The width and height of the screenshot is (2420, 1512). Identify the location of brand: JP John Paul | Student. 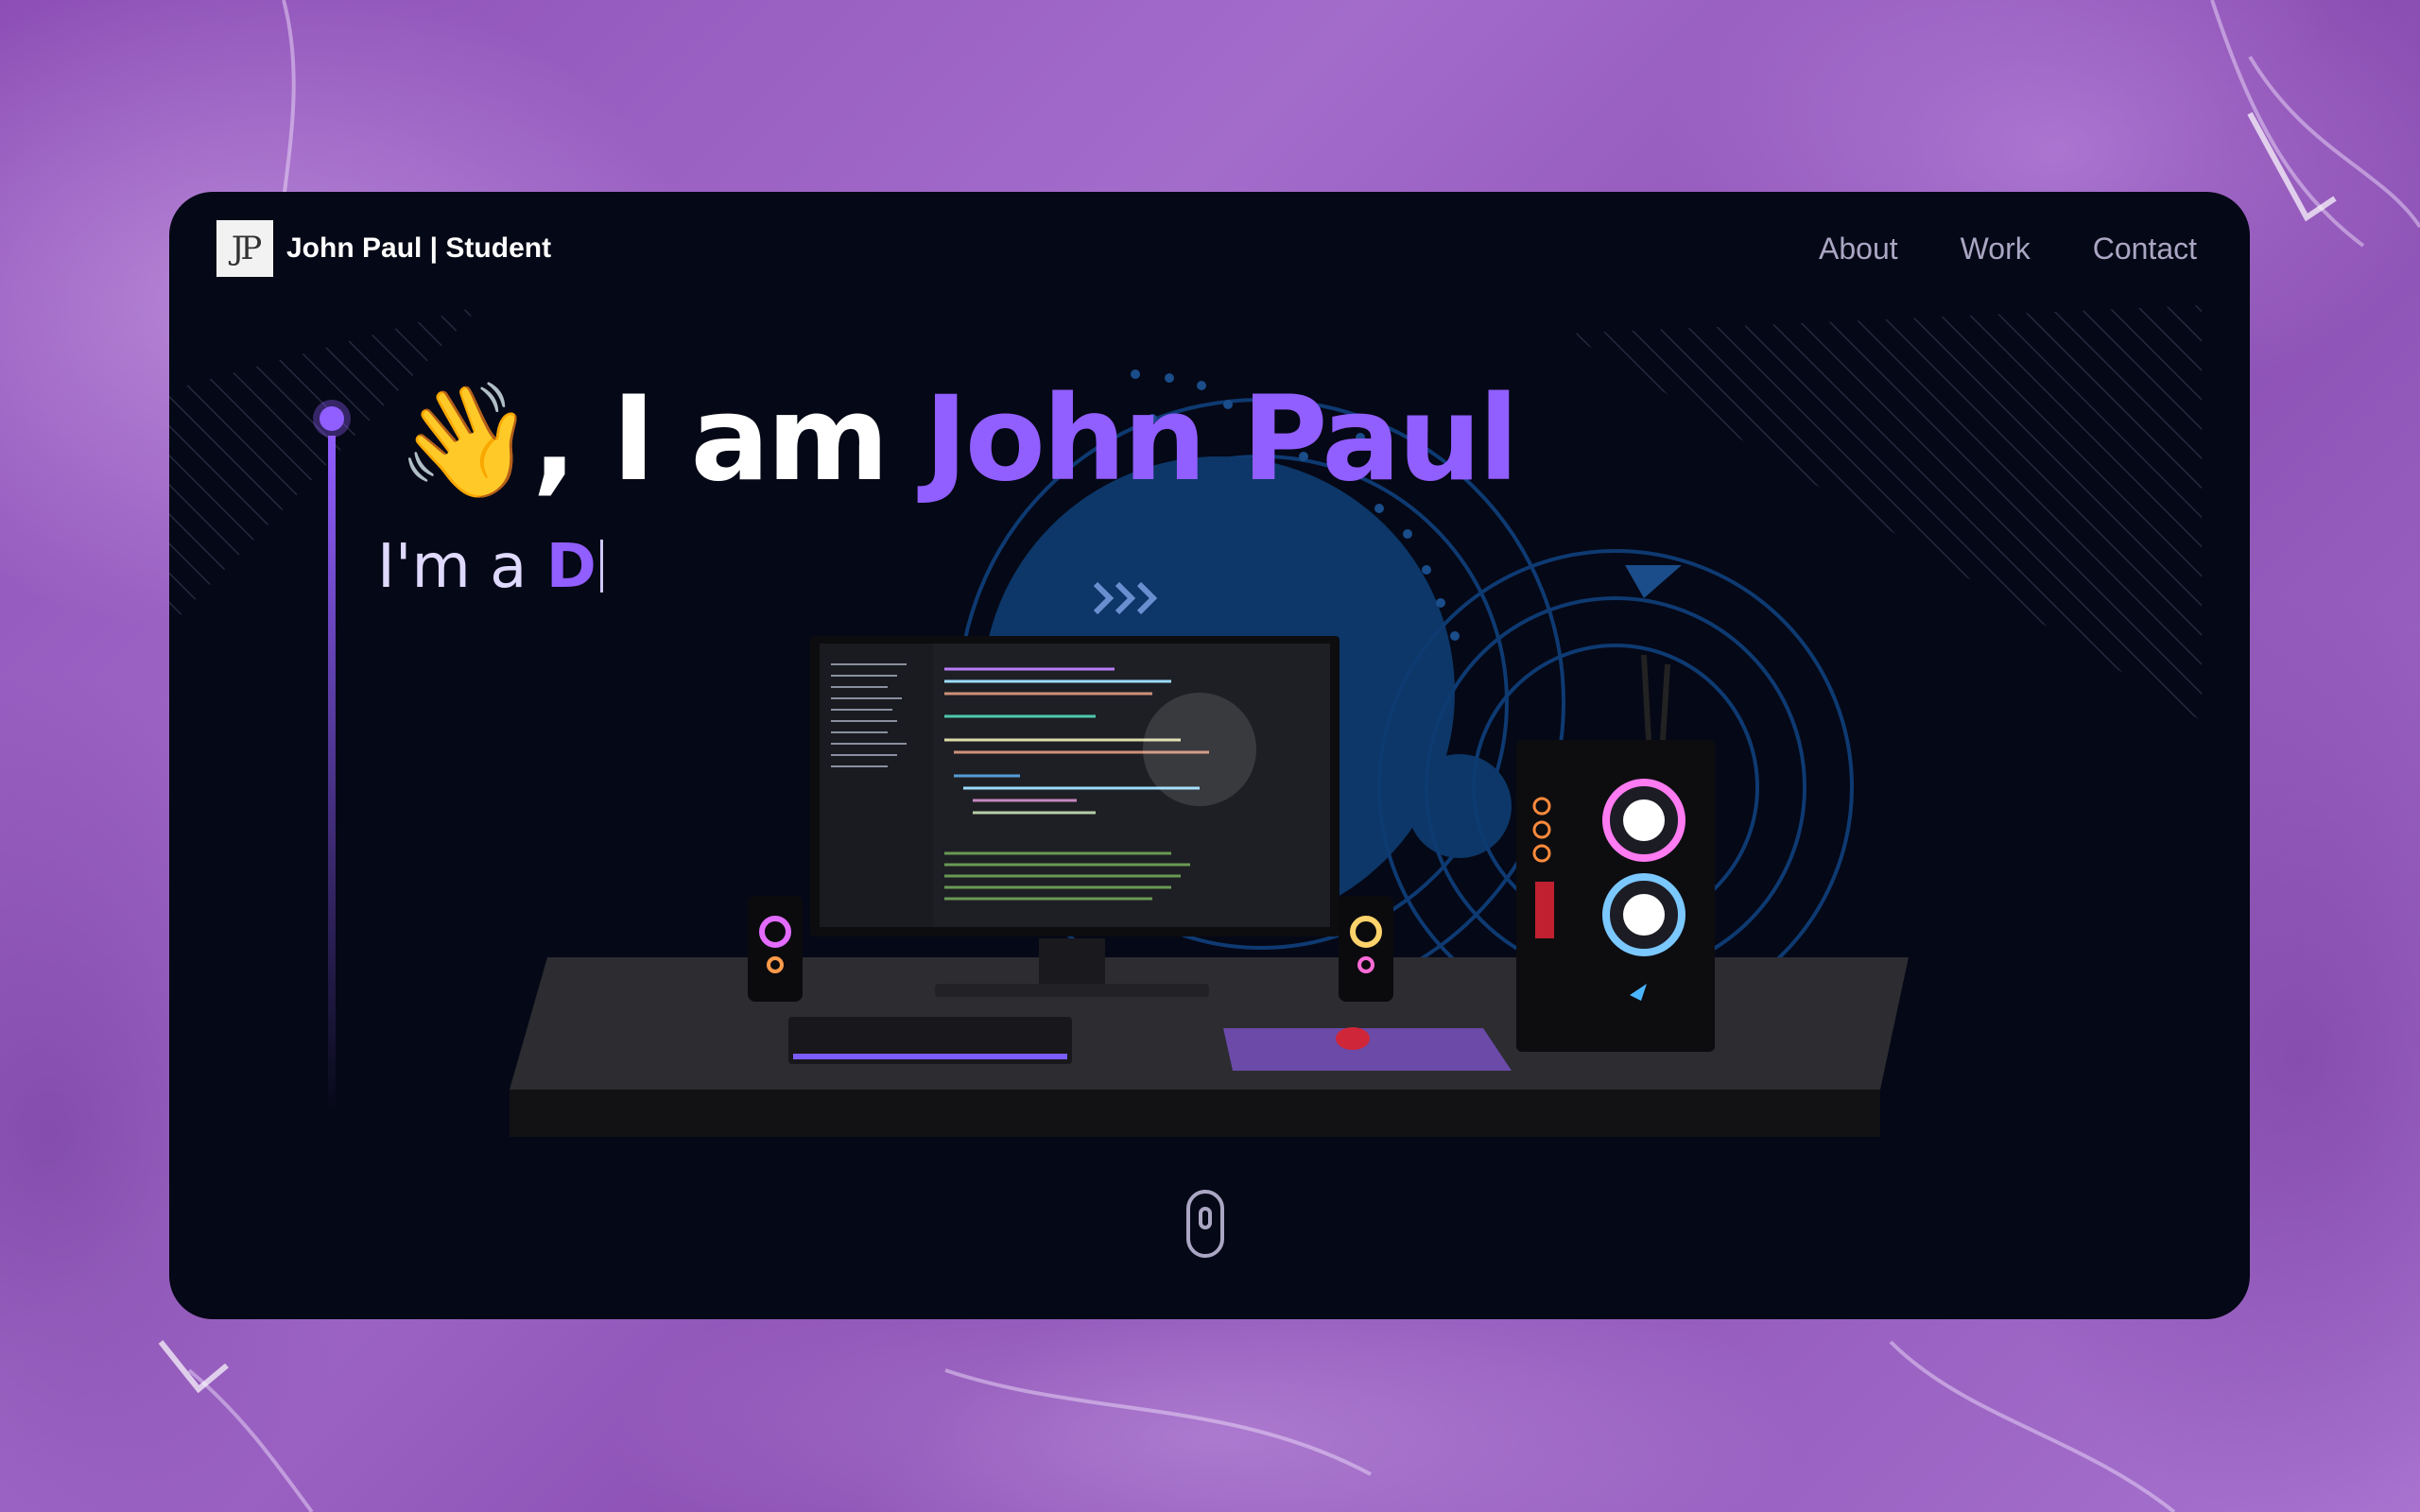
(383, 248).